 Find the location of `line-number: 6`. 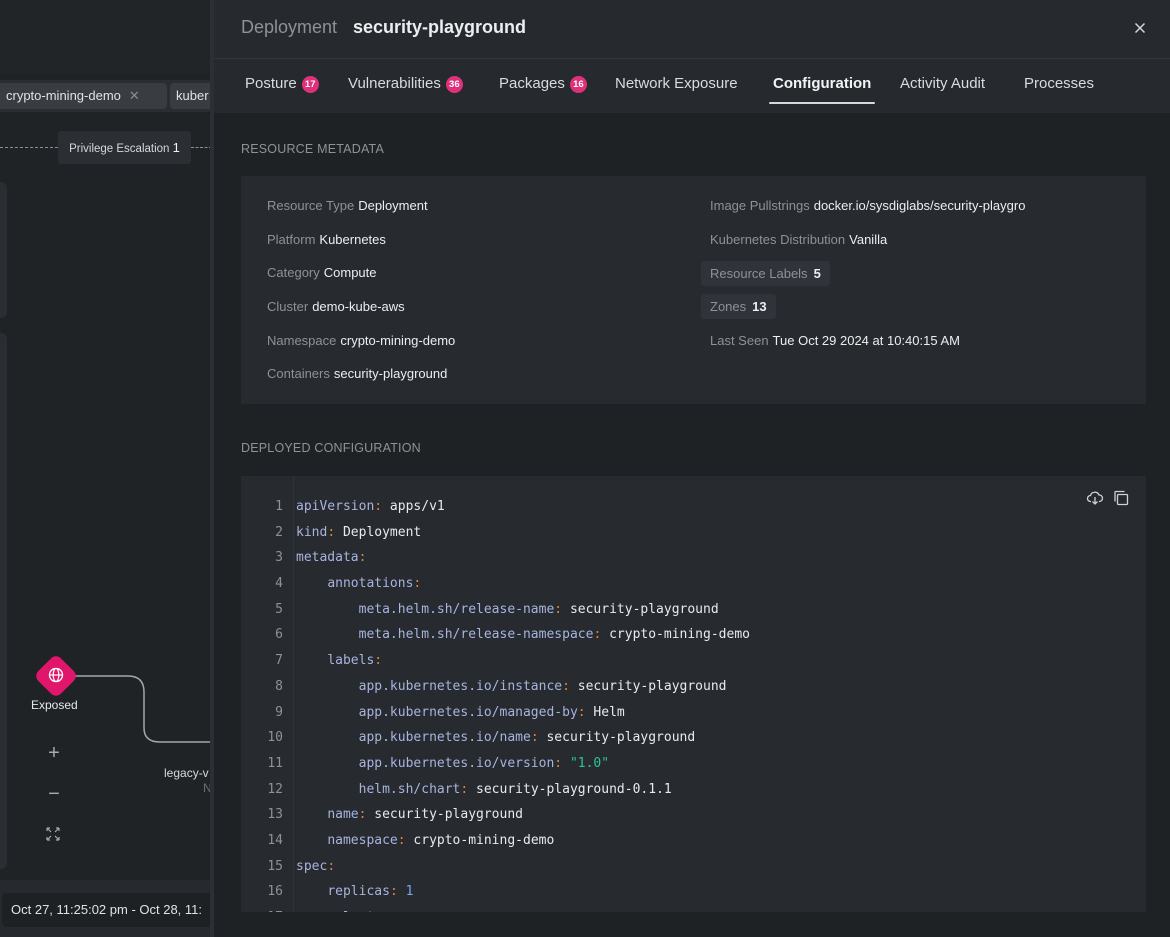

line-number: 6 is located at coordinates (279, 635).